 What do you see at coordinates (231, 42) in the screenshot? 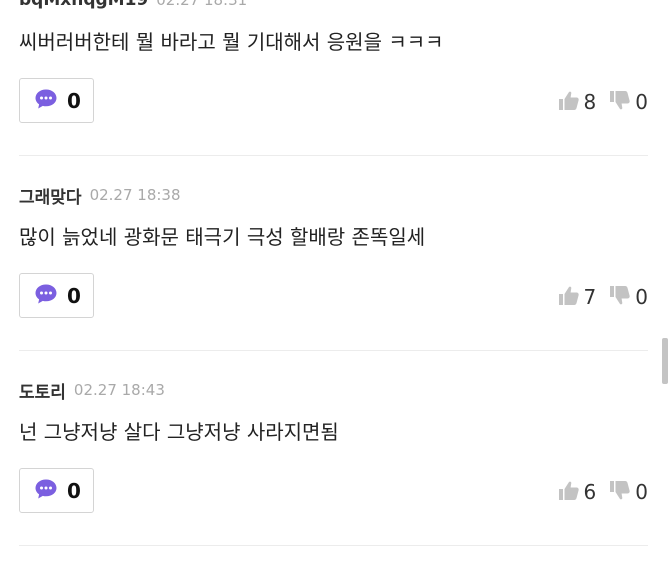
I see `comment-text: 씨버러버한테 뭘 바라고 뭘 기대해서 응원을 ㅋㅋㅋ` at bounding box center [231, 42].